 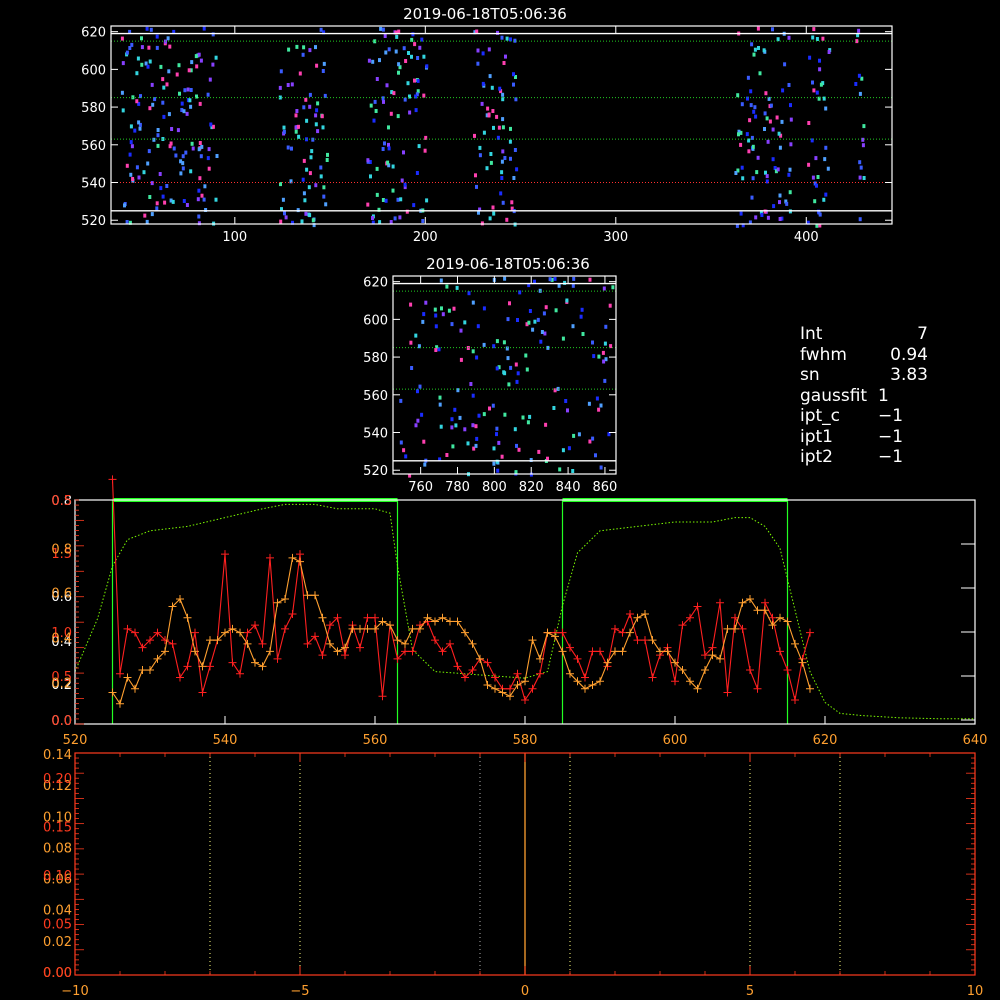 I want to click on x-tick-label: 620, so click(x=825, y=740).